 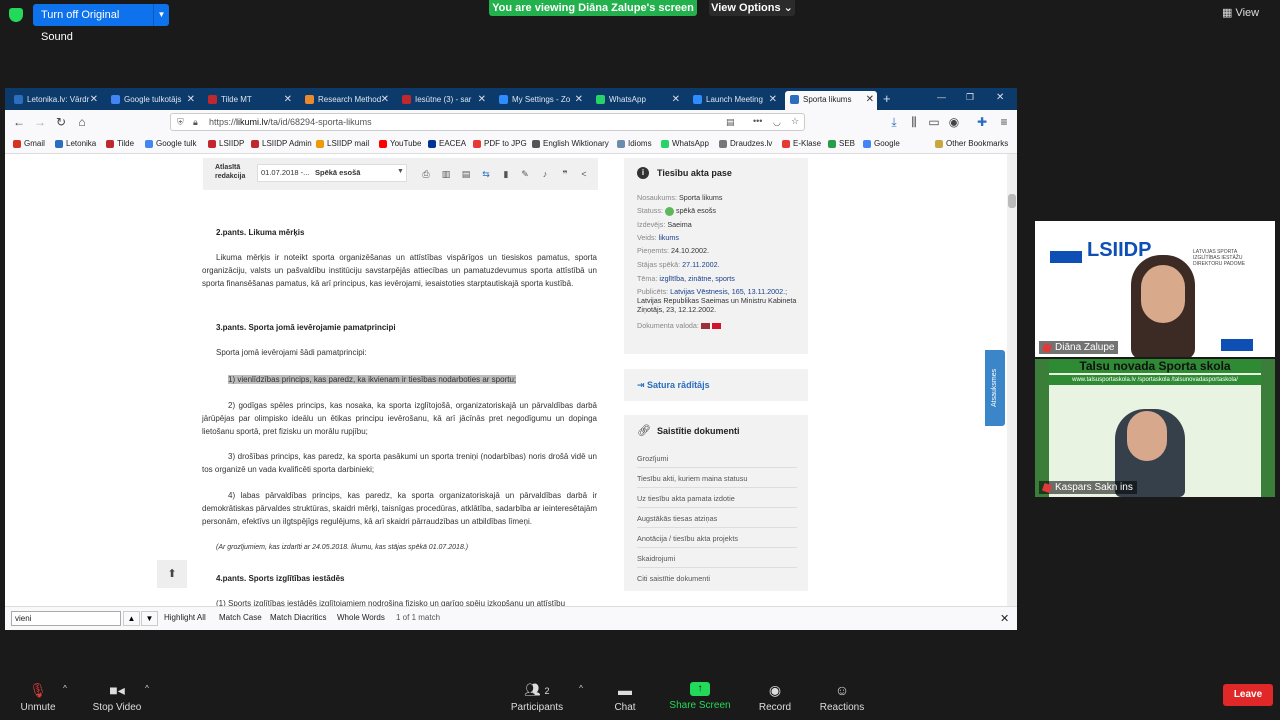 What do you see at coordinates (249, 100) in the screenshot?
I see `tab-tilde: Tilde MT ✕` at bounding box center [249, 100].